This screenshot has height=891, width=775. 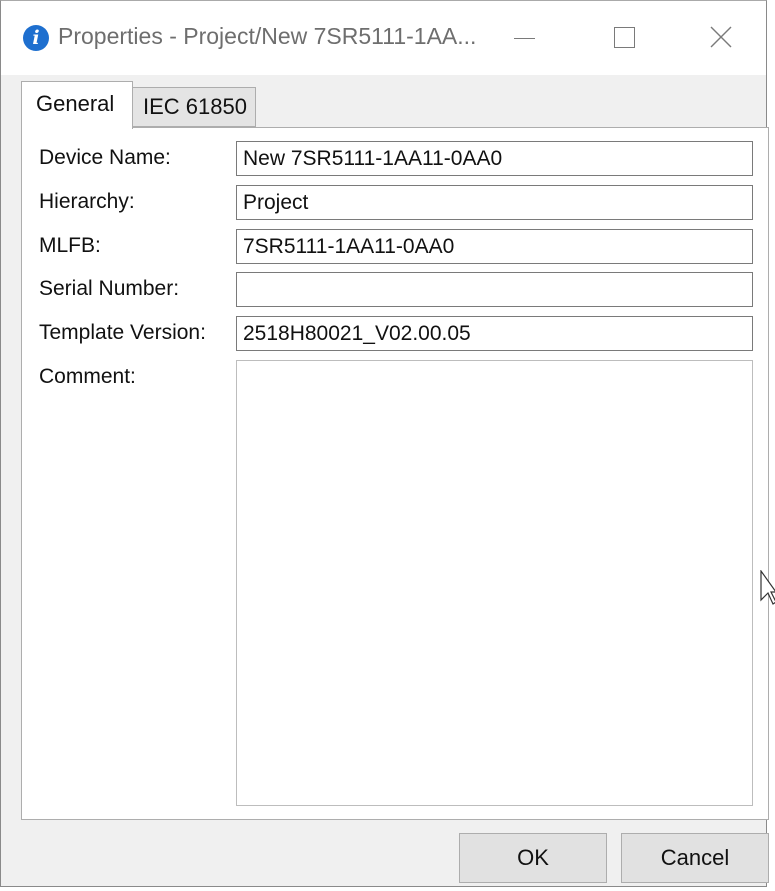 What do you see at coordinates (87, 201) in the screenshot?
I see `hierarchy-label: Hierarchy:` at bounding box center [87, 201].